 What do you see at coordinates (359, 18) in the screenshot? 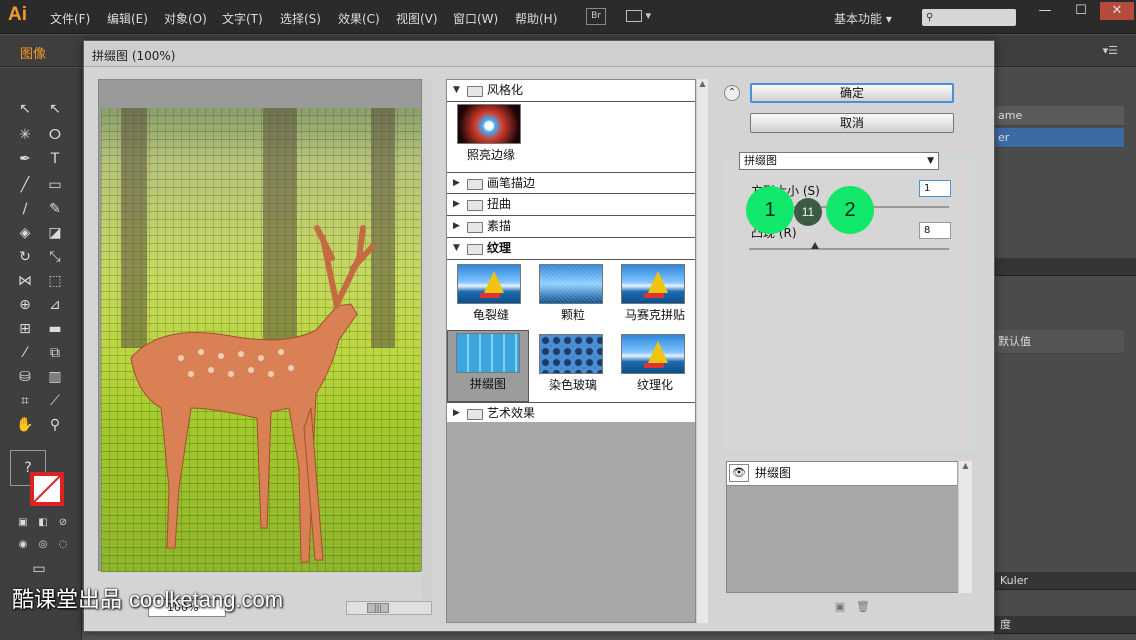
I see `menu-effect: 效果(C)` at bounding box center [359, 18].